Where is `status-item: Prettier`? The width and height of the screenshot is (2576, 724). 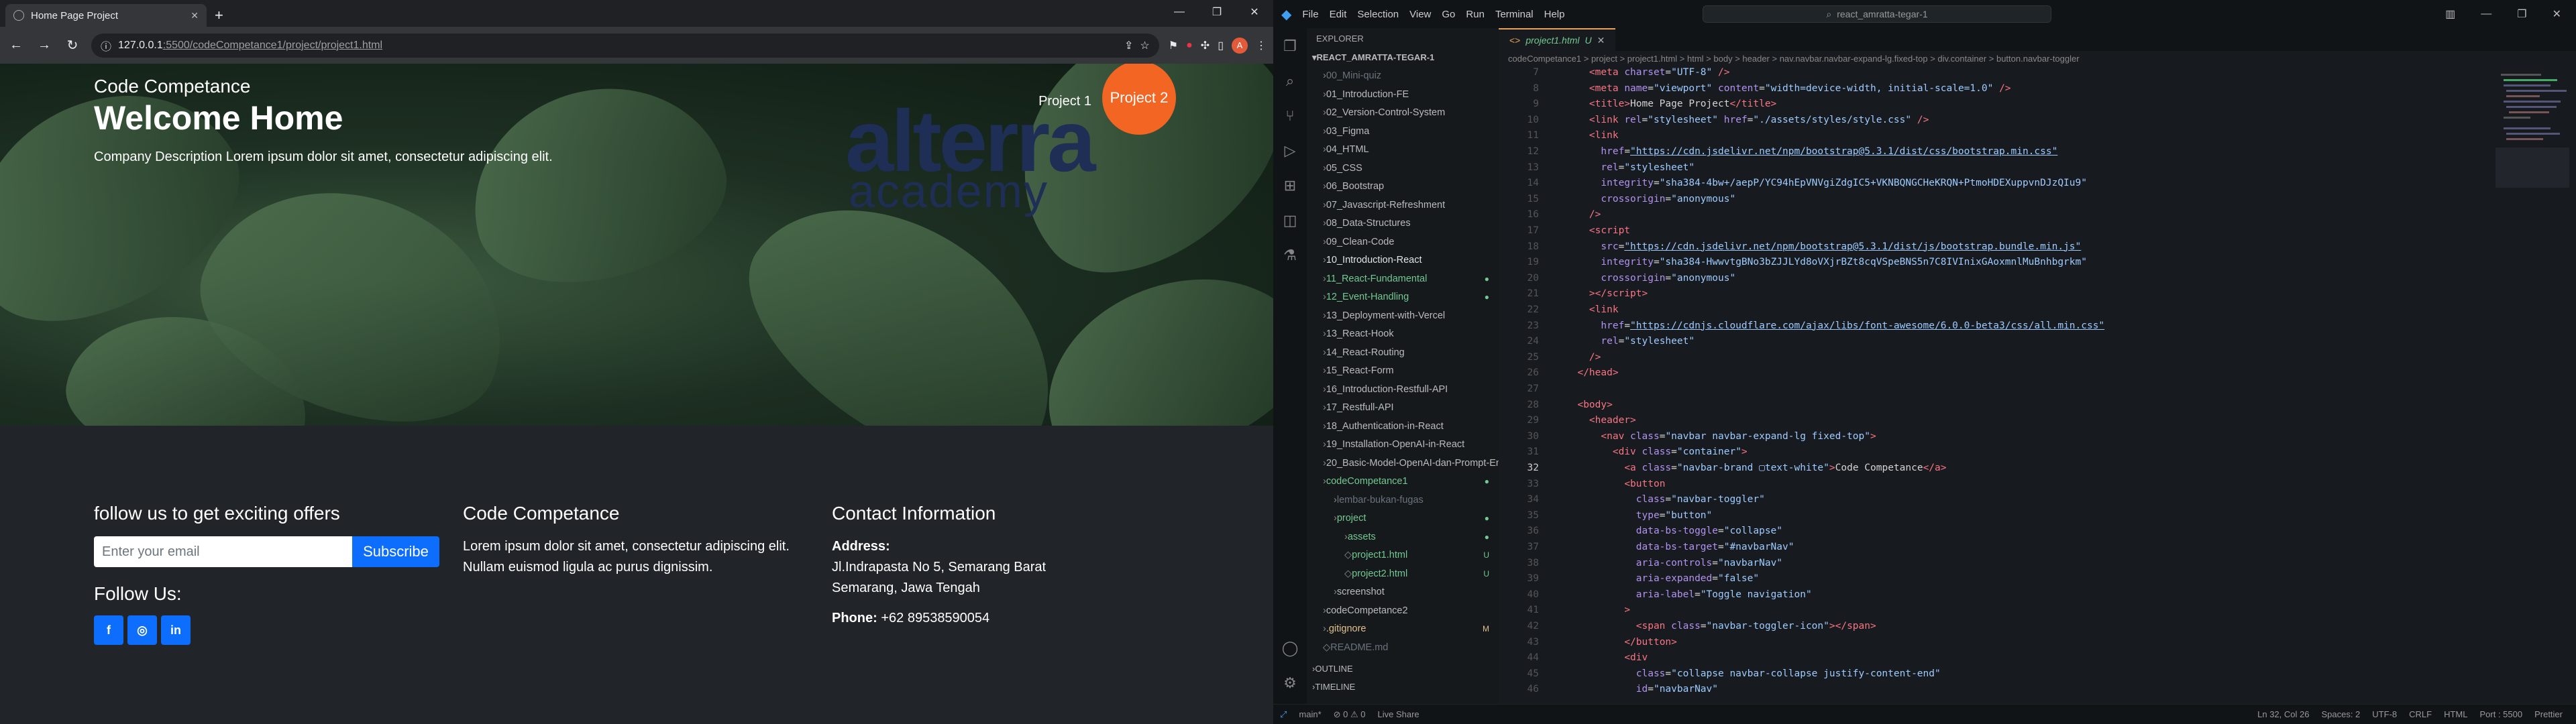
status-item: Prettier is located at coordinates (2548, 714).